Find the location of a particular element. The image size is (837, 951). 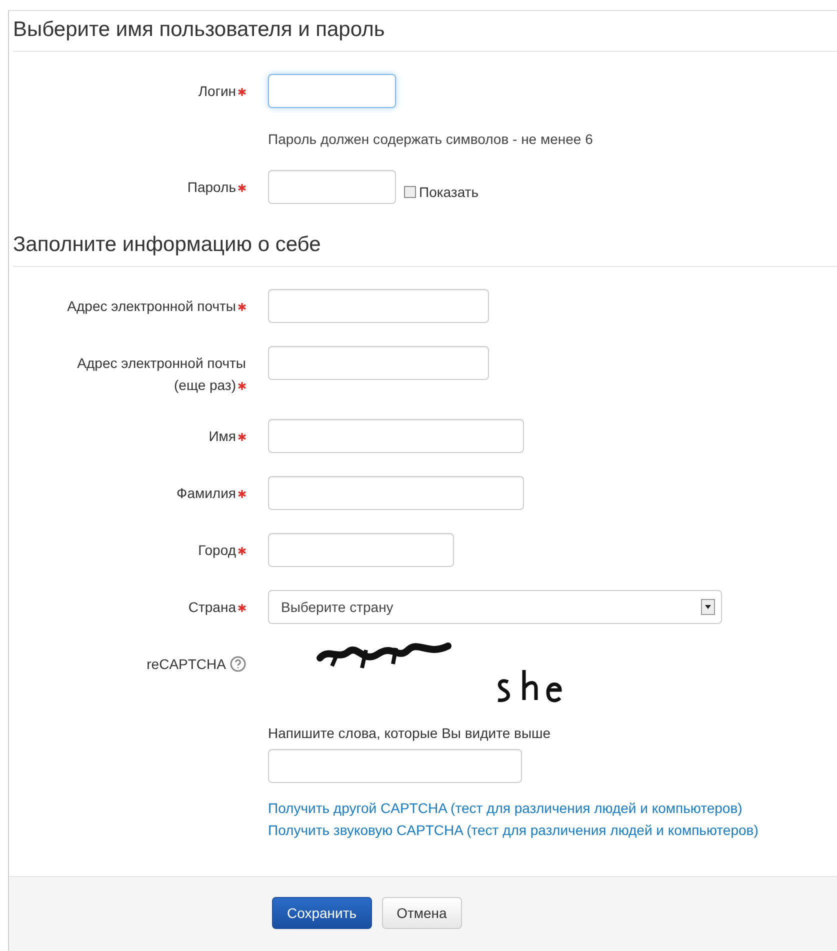

captcha-link: Получить звуковую CAPTCHA (тест для различения людей и компьютеров) is located at coordinates (552, 830).